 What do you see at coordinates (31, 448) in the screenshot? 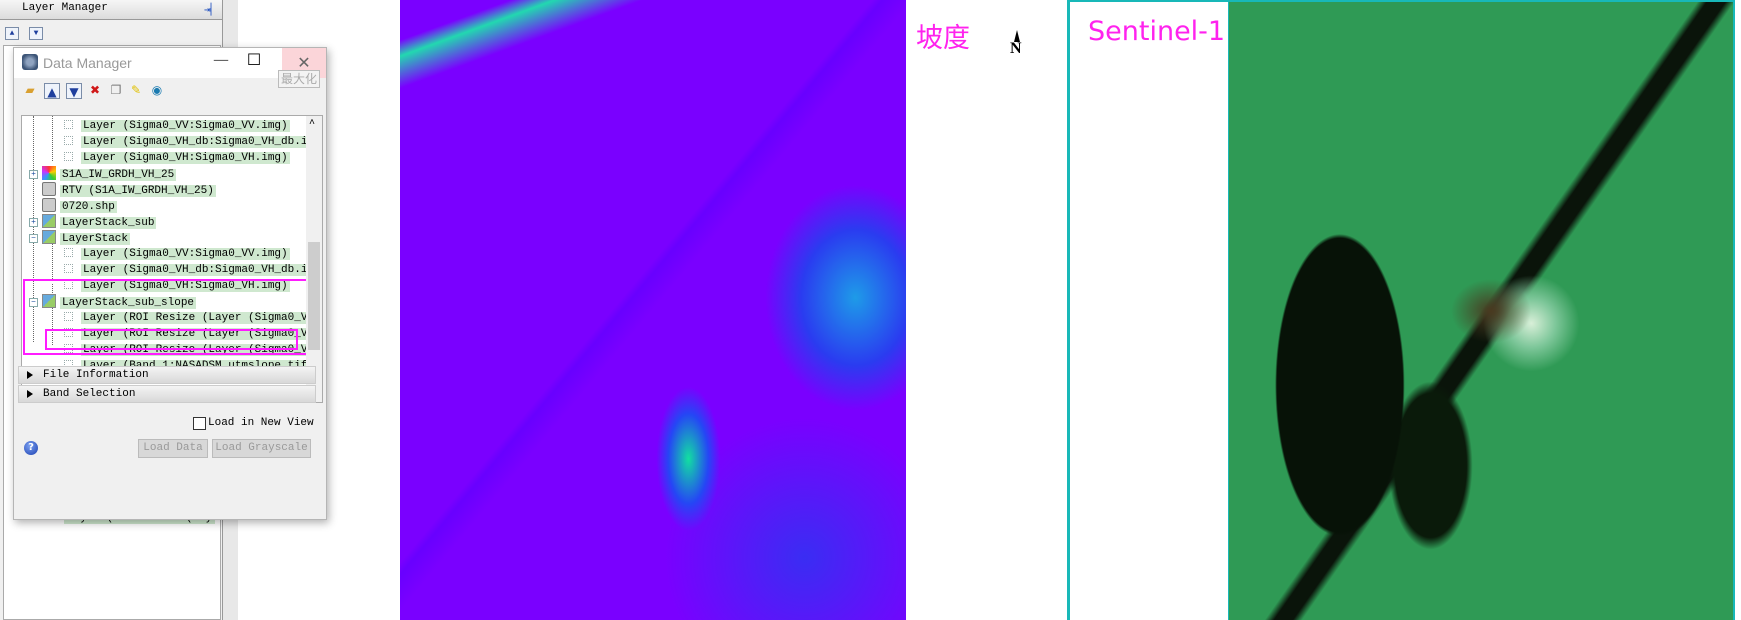
I see `help-icon: ?` at bounding box center [31, 448].